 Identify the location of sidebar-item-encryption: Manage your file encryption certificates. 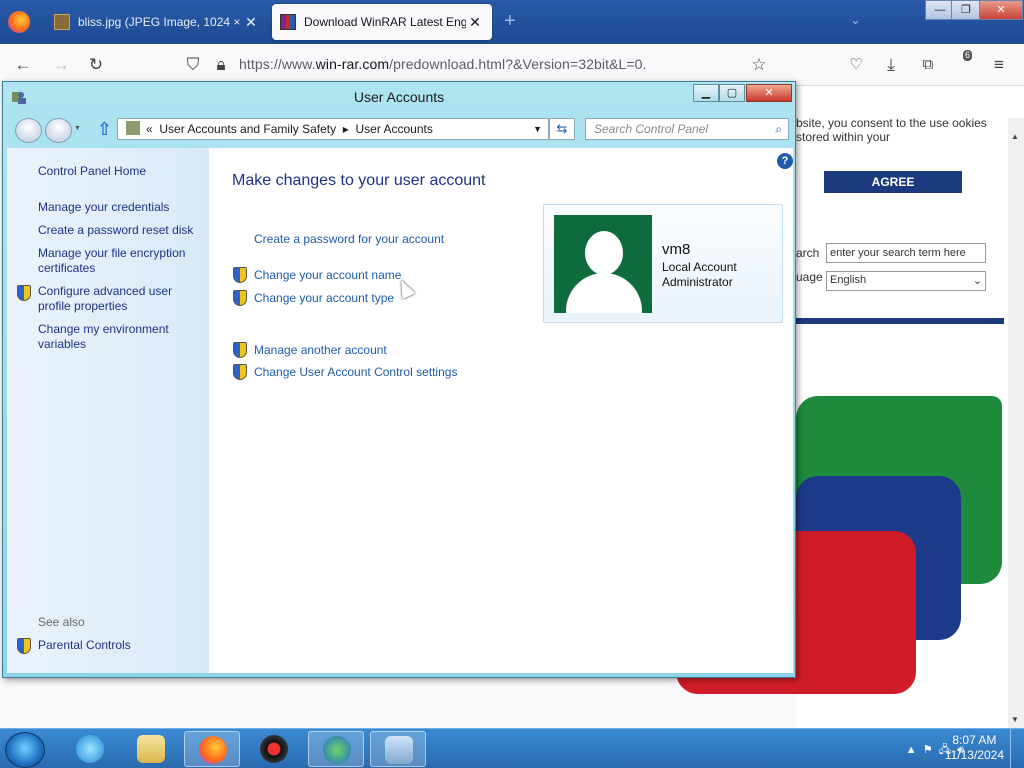
(120, 261).